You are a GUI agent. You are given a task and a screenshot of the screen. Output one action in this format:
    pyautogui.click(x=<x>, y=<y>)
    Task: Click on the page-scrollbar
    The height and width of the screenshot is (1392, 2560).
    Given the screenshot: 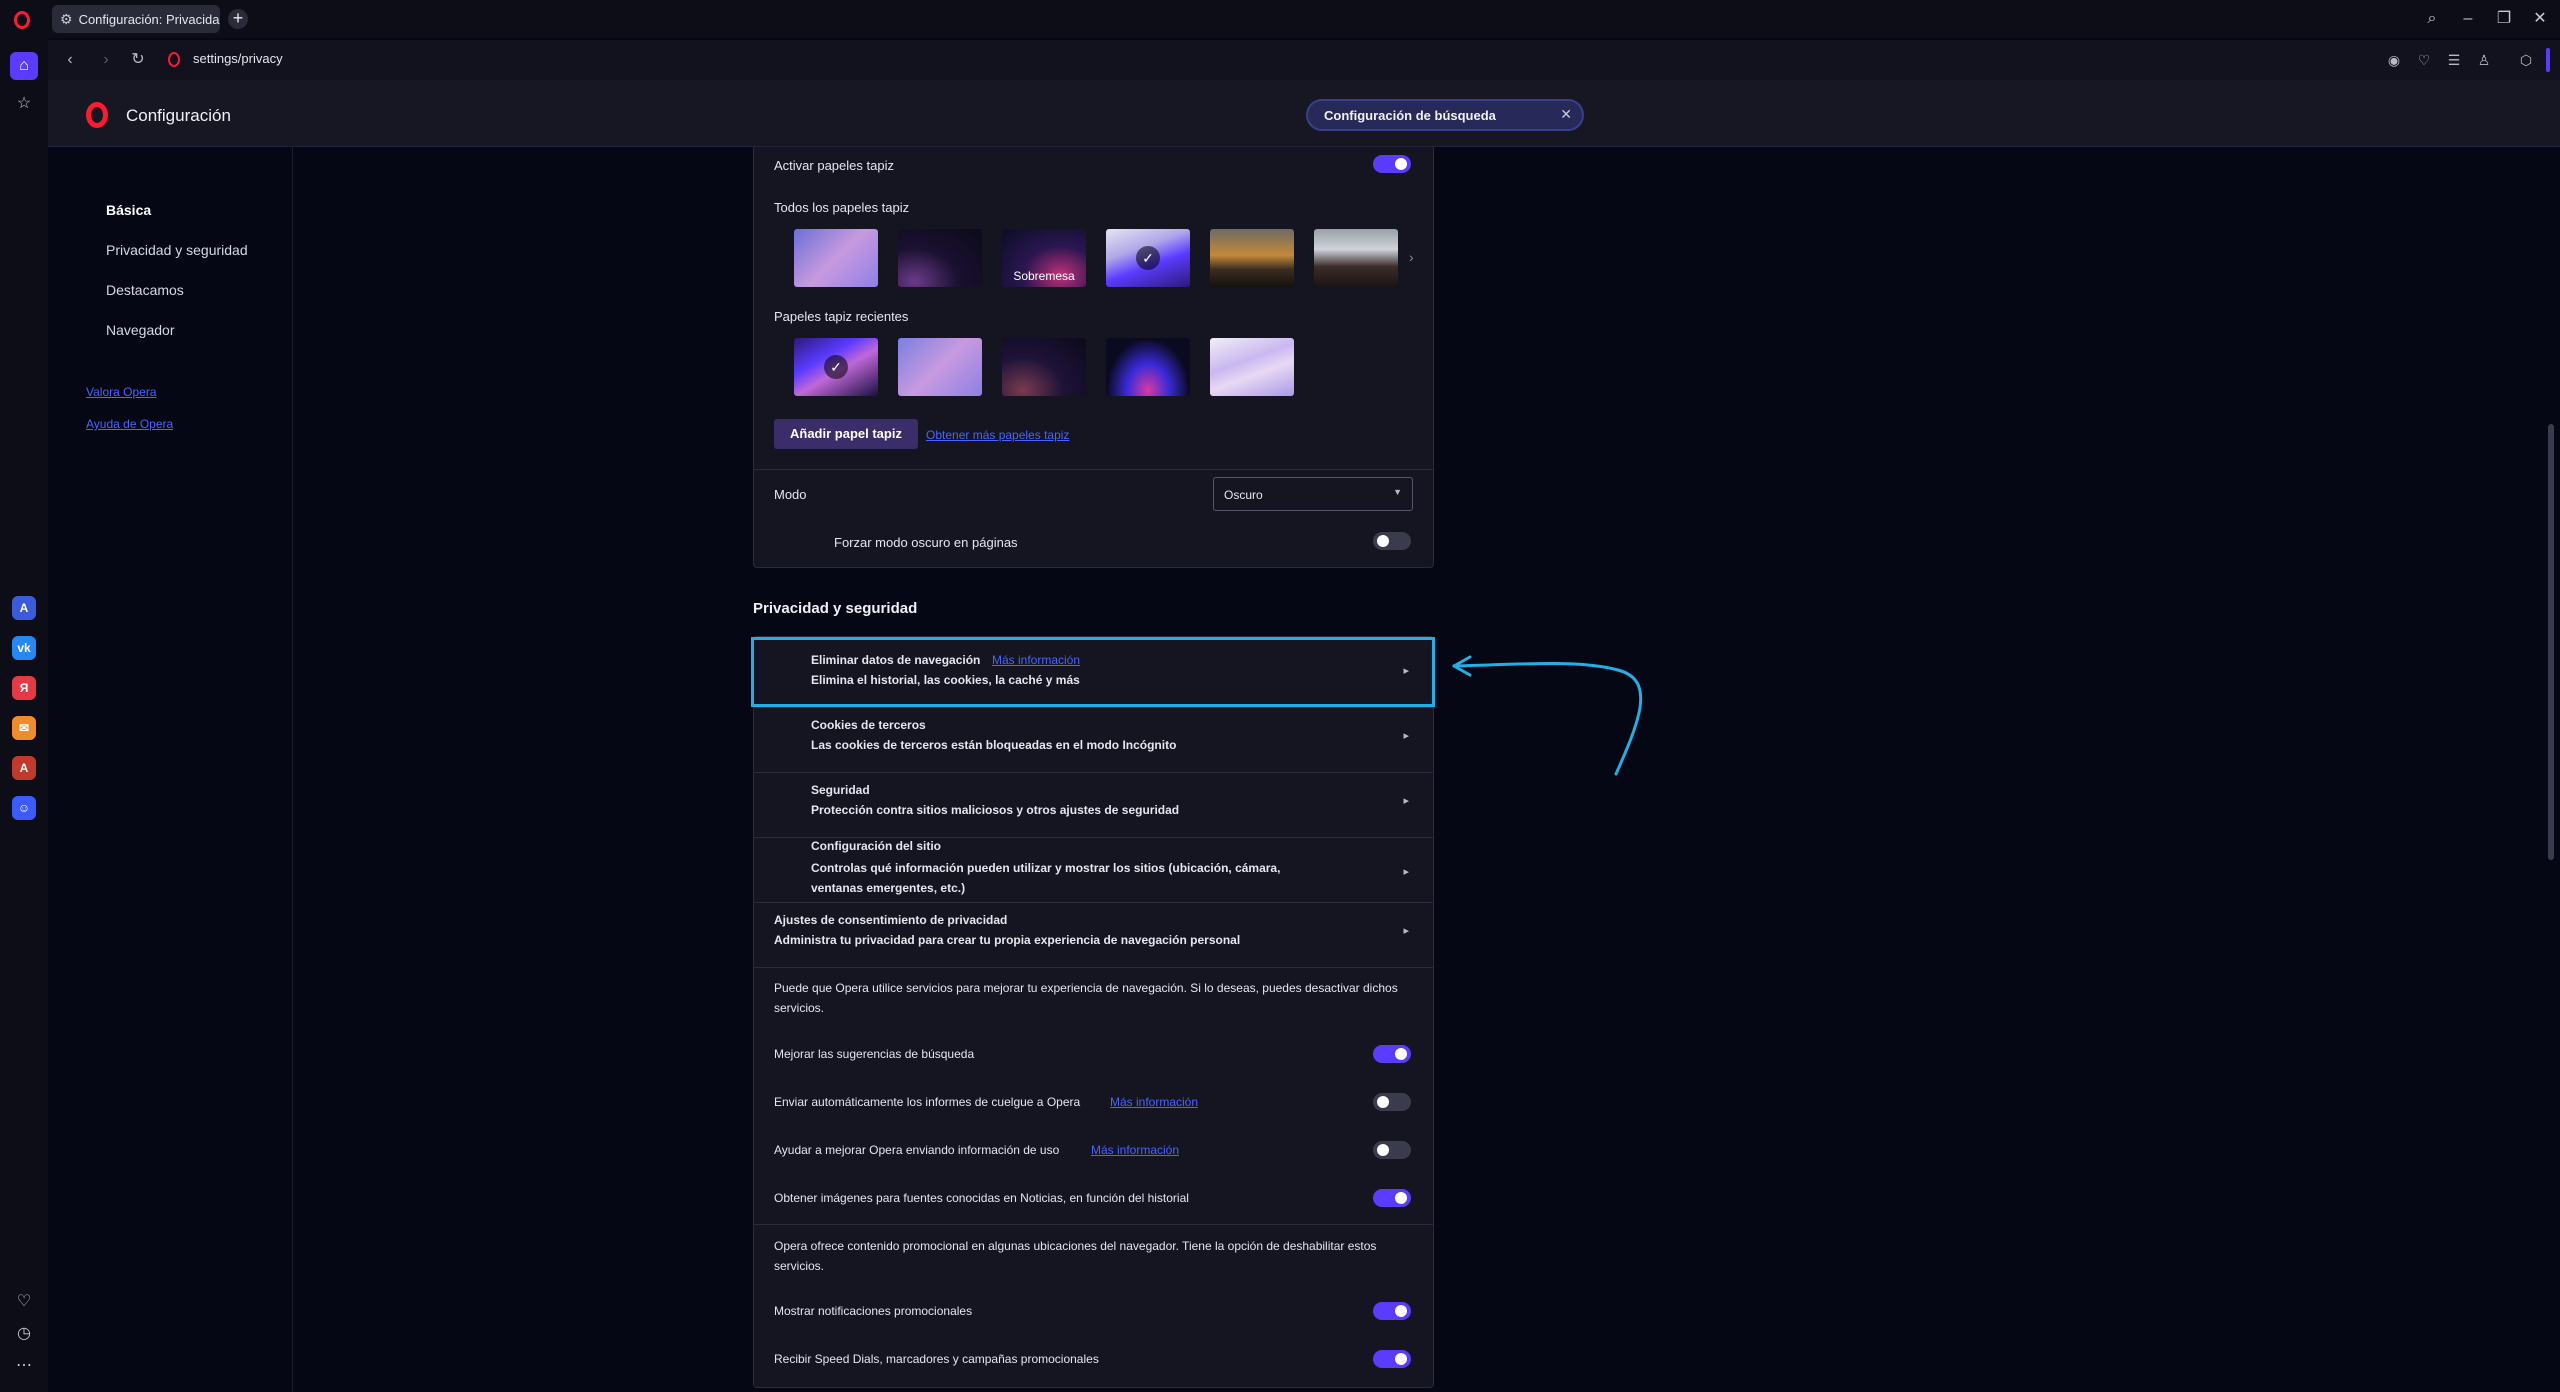 What is the action you would take?
    pyautogui.click(x=2551, y=642)
    